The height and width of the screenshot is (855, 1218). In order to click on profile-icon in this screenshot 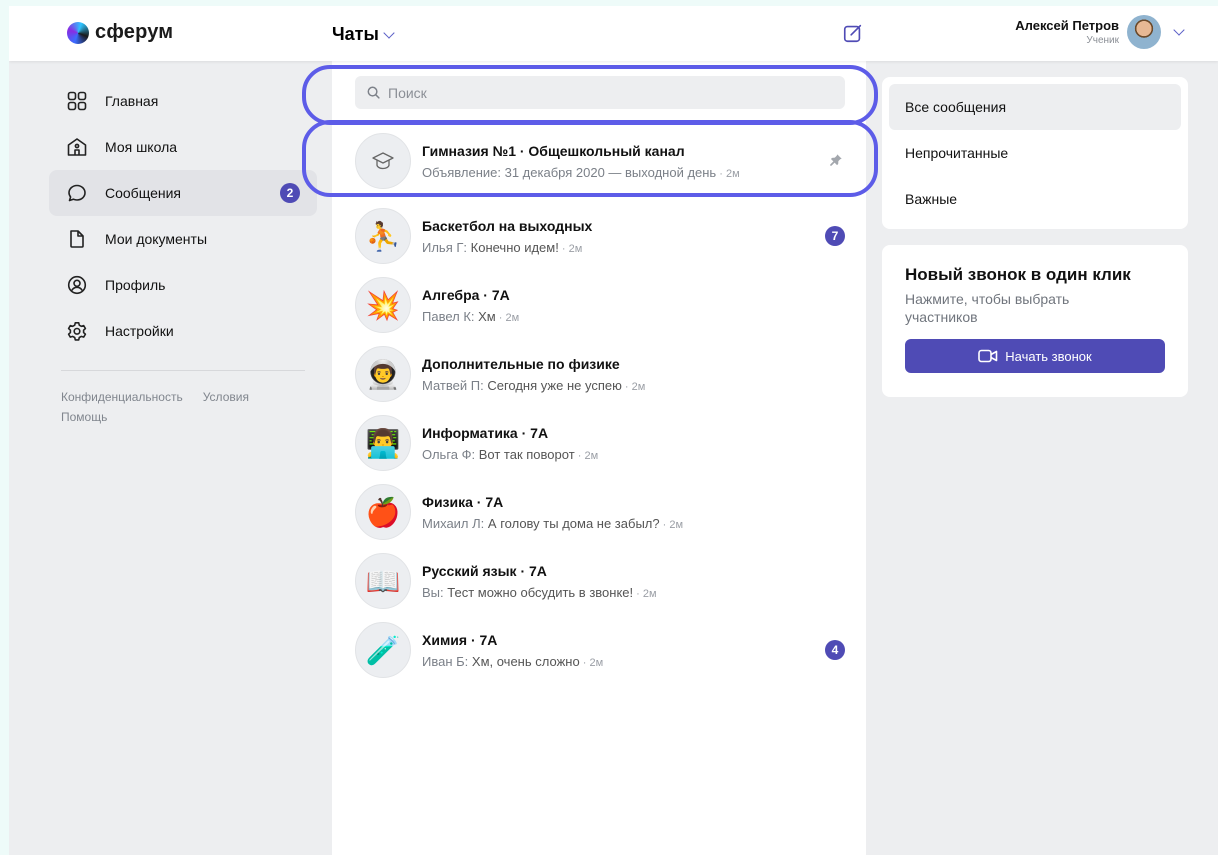, I will do `click(77, 285)`.